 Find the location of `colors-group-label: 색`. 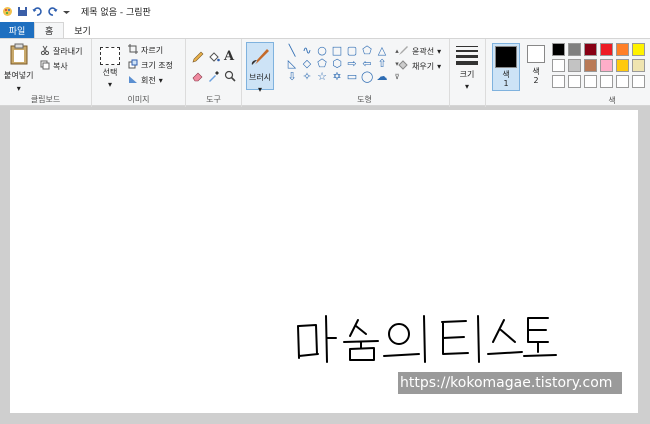

colors-group-label: 색 is located at coordinates (612, 100).